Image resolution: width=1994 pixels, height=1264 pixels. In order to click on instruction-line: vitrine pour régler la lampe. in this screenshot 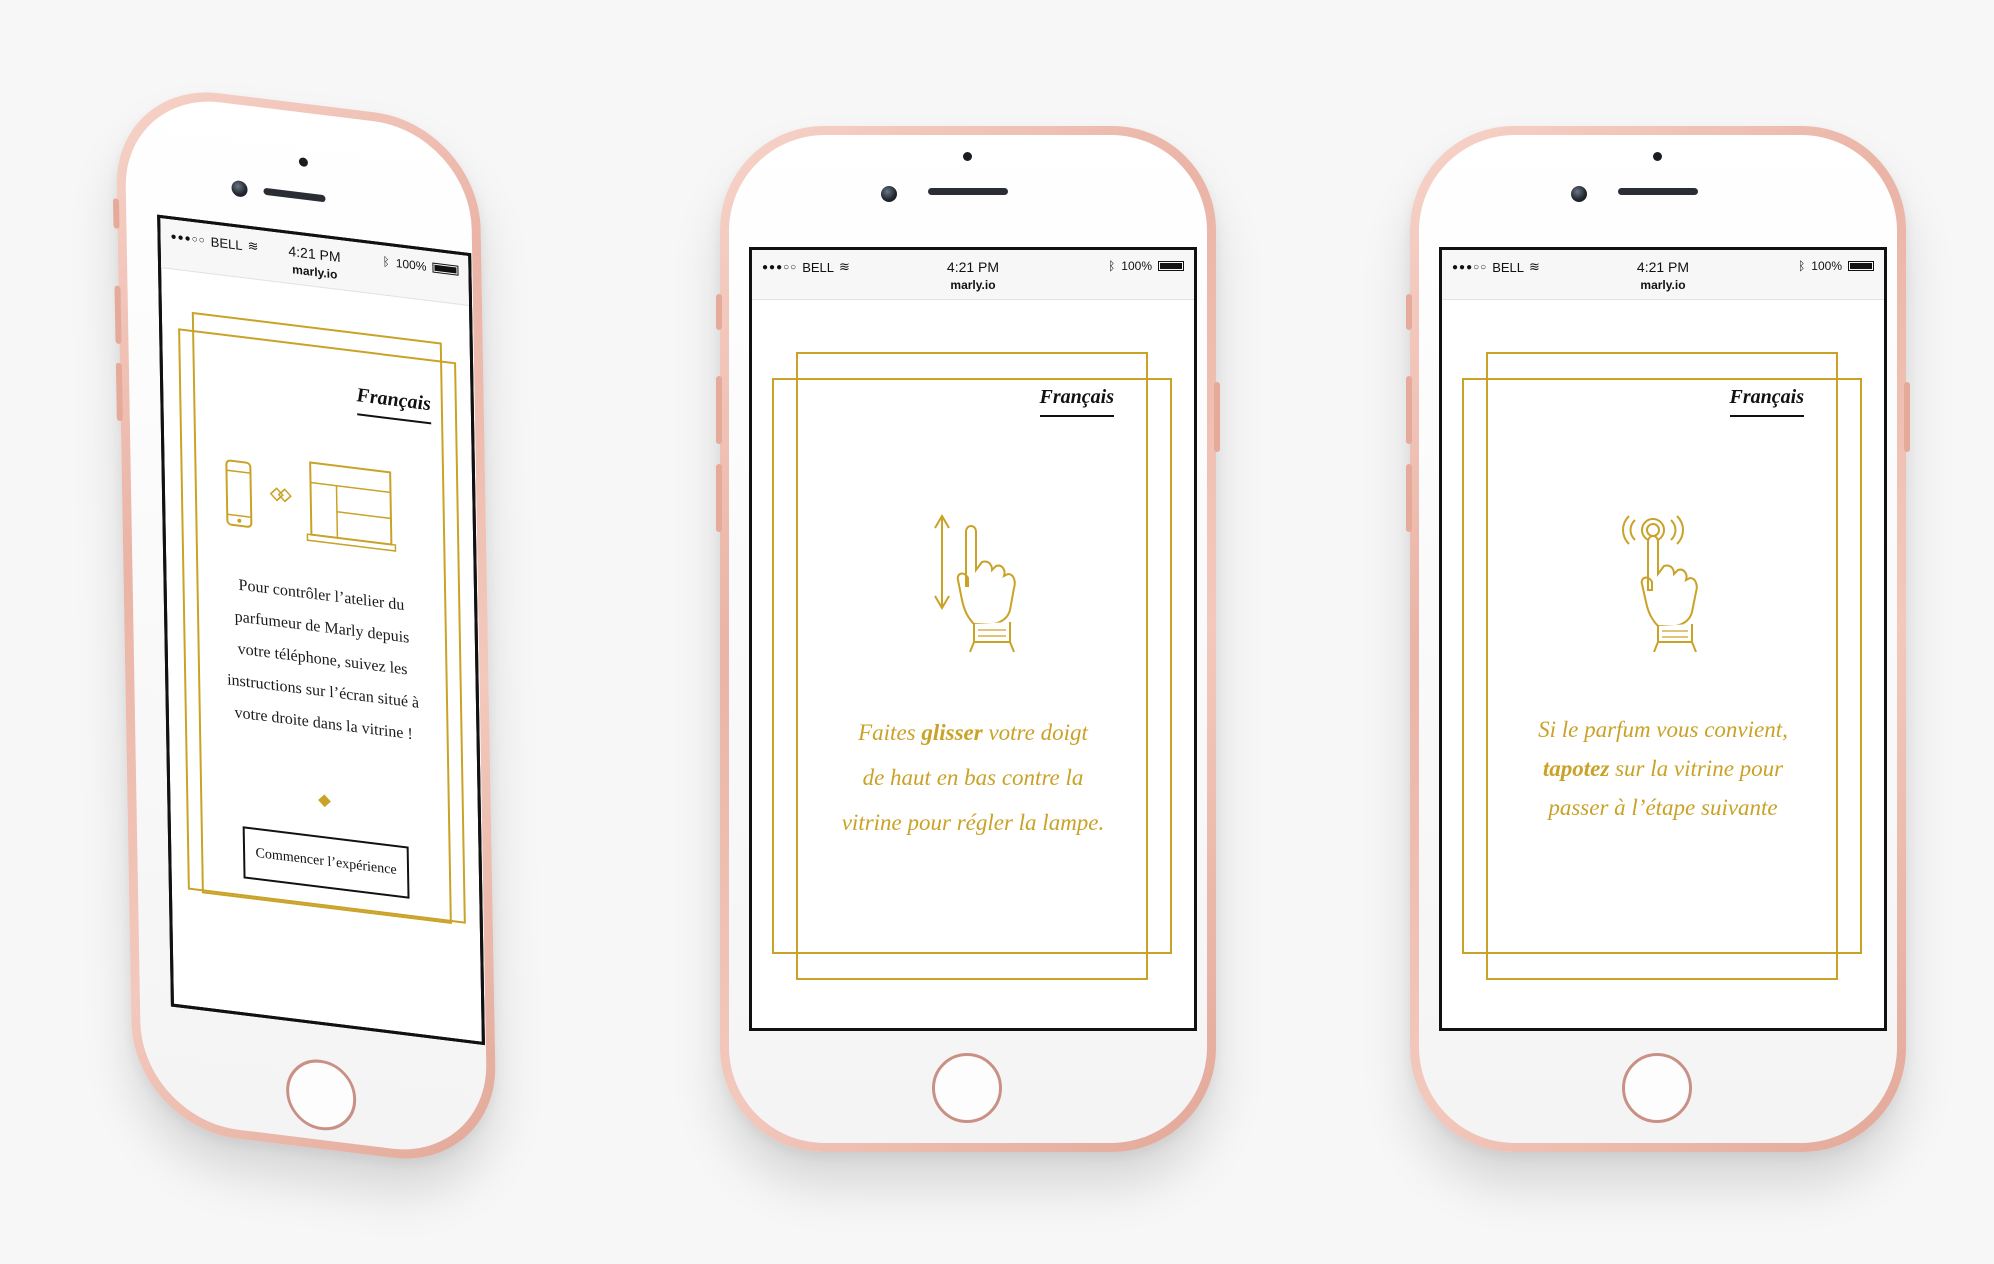, I will do `click(973, 822)`.